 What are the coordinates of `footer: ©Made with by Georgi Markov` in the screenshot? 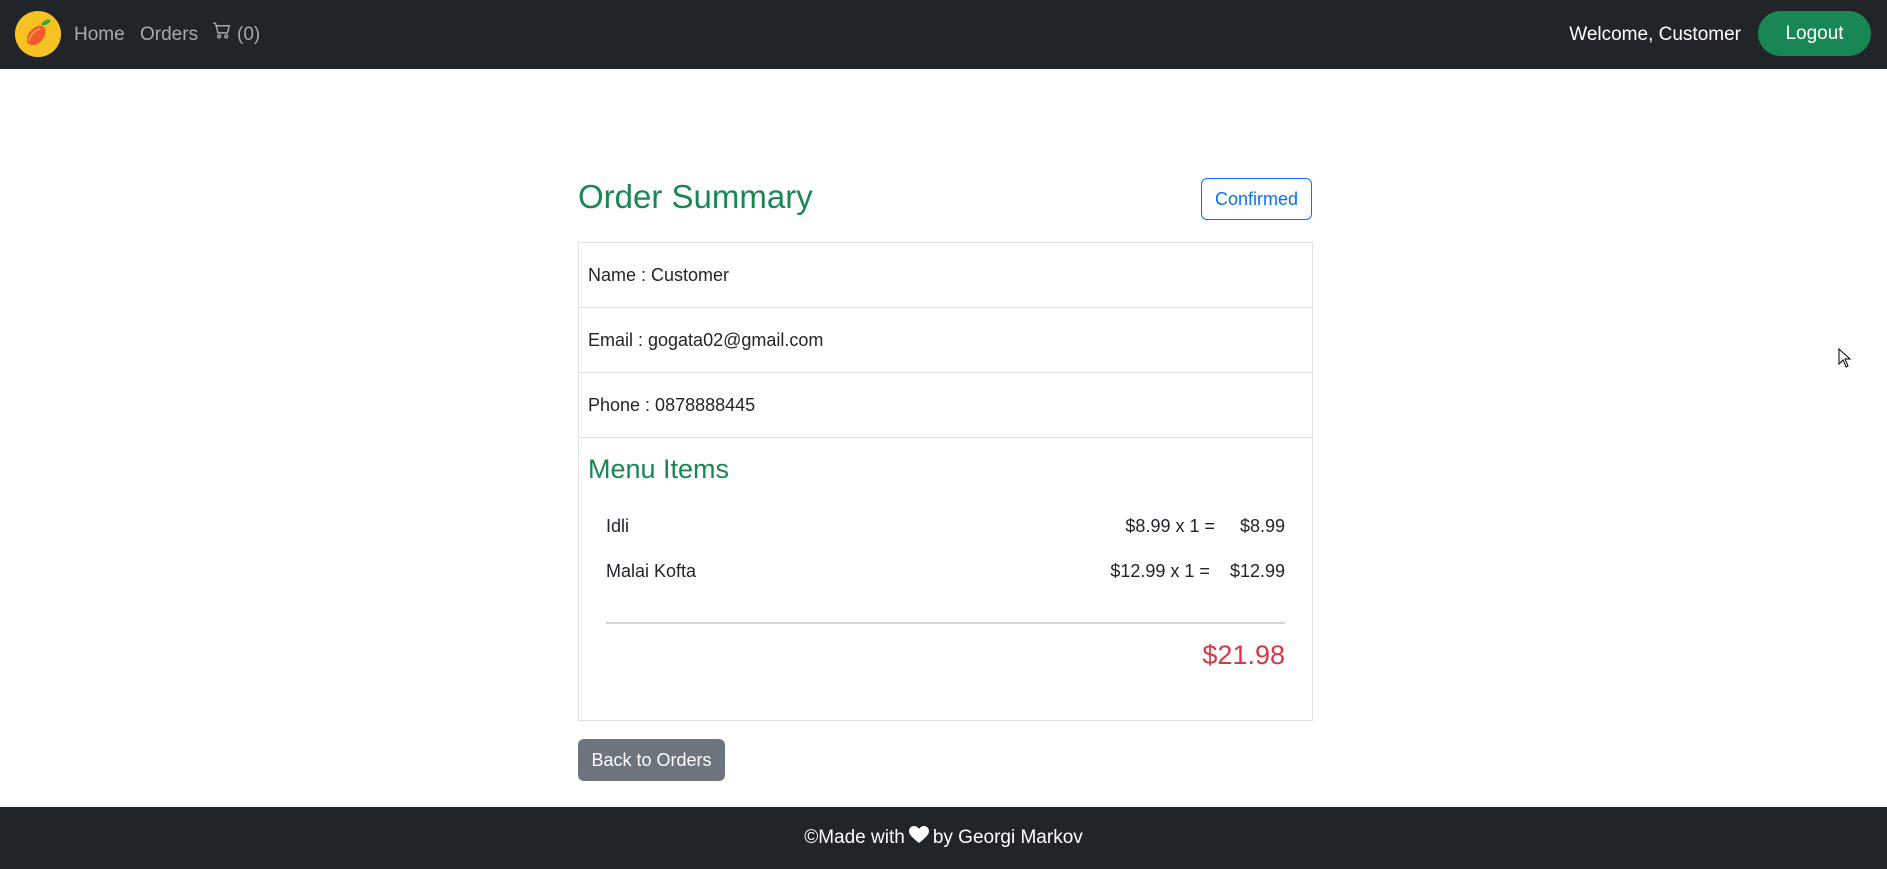 It's located at (943, 838).